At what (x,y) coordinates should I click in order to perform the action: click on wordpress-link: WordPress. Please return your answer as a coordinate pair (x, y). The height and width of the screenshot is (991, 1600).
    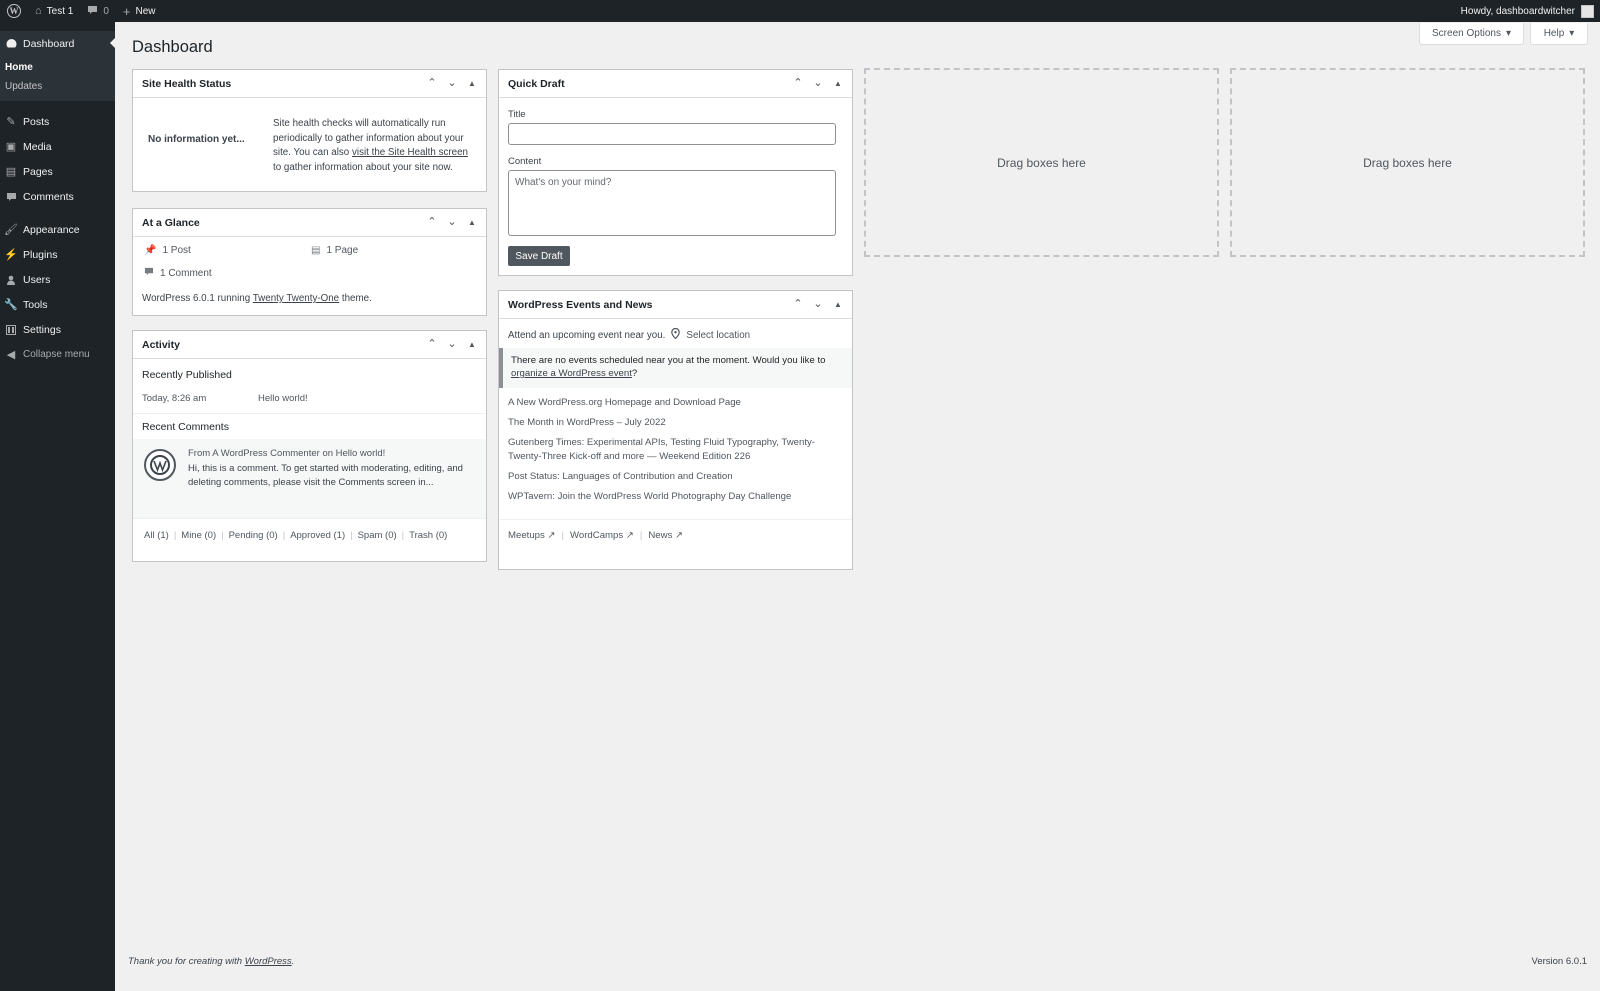
    Looking at the image, I should click on (268, 961).